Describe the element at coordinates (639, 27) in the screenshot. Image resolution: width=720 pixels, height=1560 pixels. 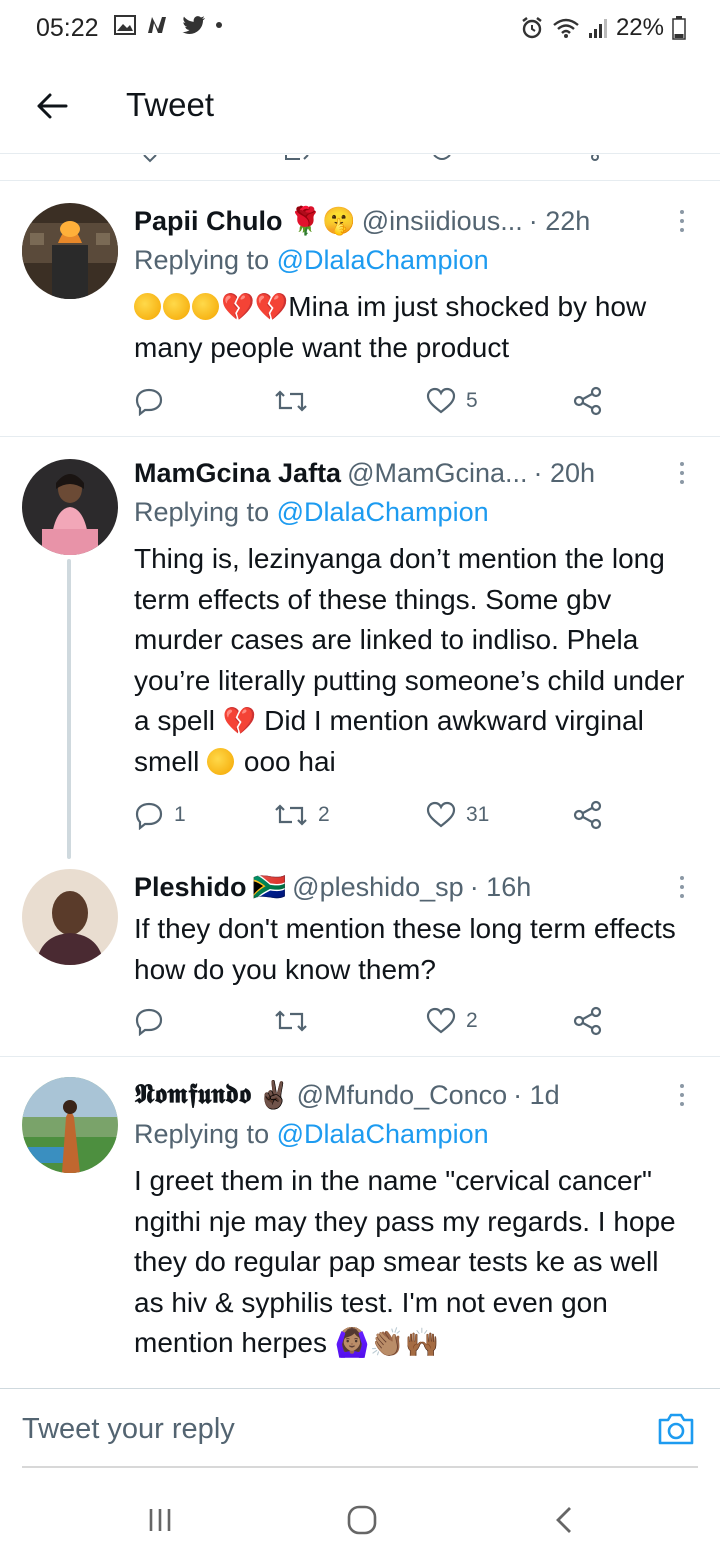
I see `battery-percent: 22%` at that location.